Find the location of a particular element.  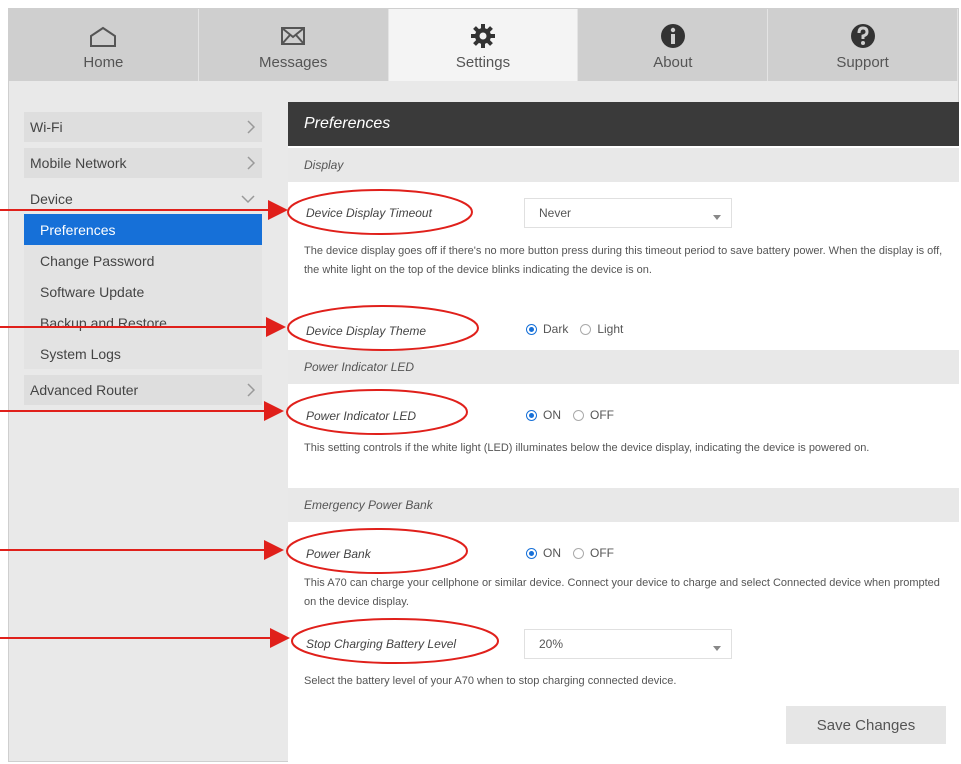

tab-label: Support is located at coordinates (862, 62).